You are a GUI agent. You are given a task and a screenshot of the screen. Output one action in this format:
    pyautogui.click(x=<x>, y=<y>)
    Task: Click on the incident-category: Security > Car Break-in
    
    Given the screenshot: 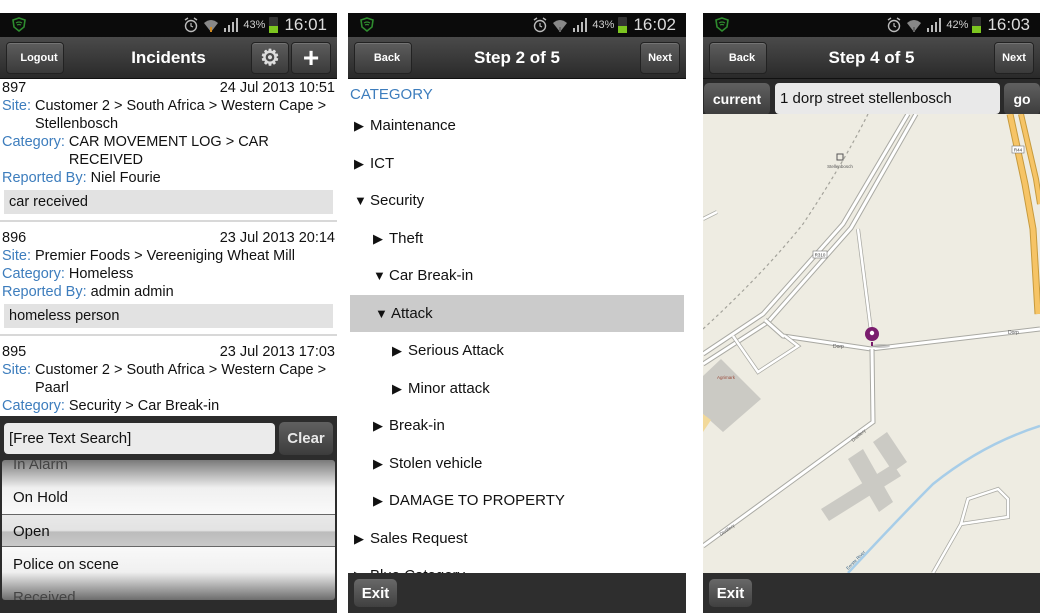 What is the action you would take?
    pyautogui.click(x=144, y=406)
    